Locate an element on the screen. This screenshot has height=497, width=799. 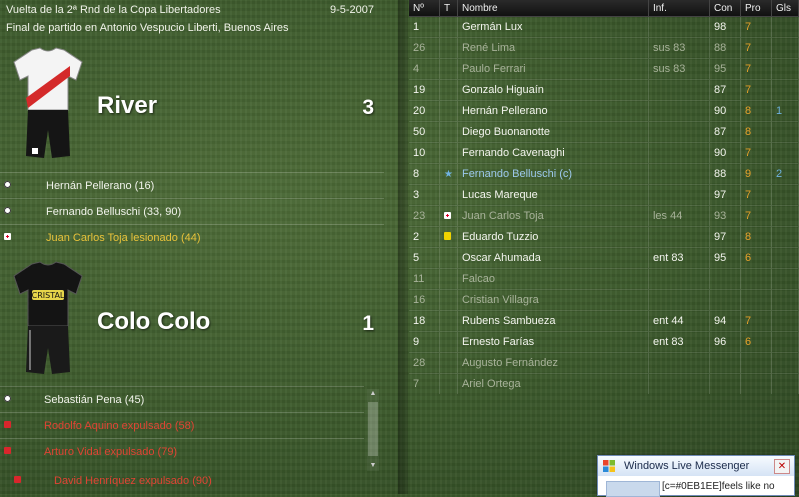
player-name: Diego Buonanotte is located at coordinates (553, 132).